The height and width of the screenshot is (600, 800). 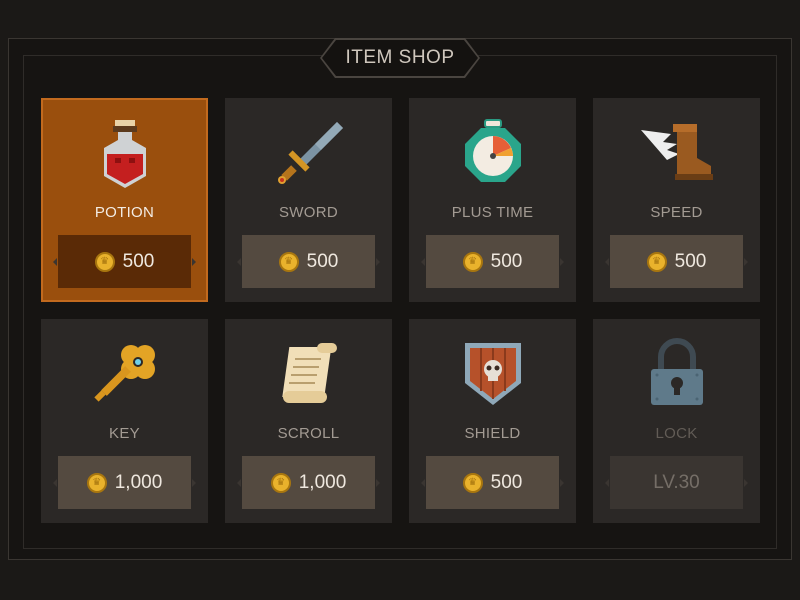 I want to click on item-card-lock: LOCK LV.30, so click(x=676, y=421).